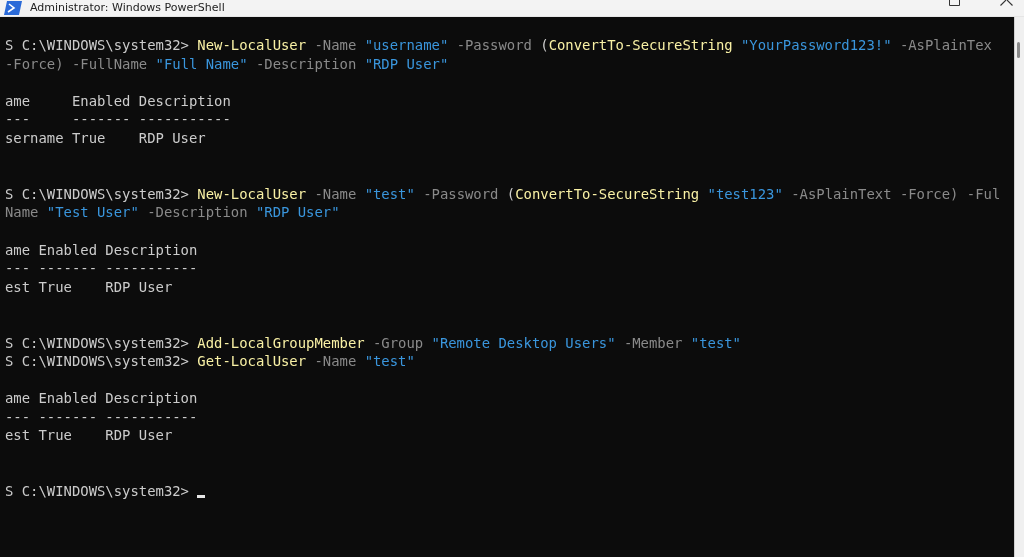  I want to click on scrollbar, so click(1019, 287).